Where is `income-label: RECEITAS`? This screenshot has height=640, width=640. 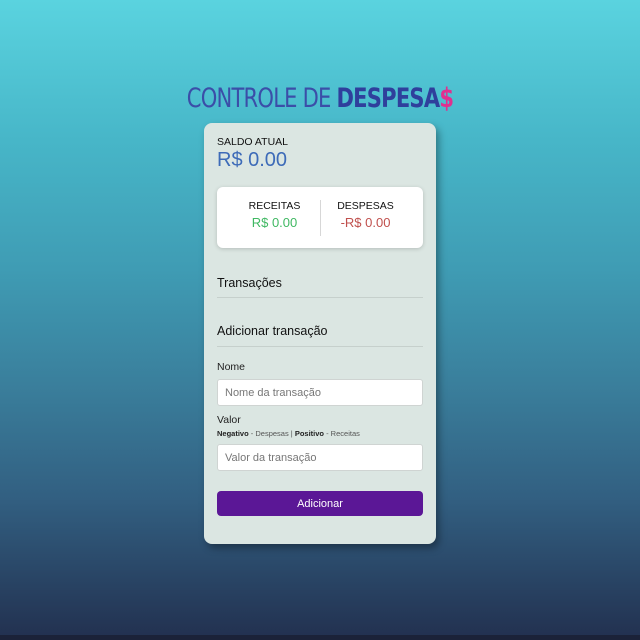
income-label: RECEITAS is located at coordinates (274, 206).